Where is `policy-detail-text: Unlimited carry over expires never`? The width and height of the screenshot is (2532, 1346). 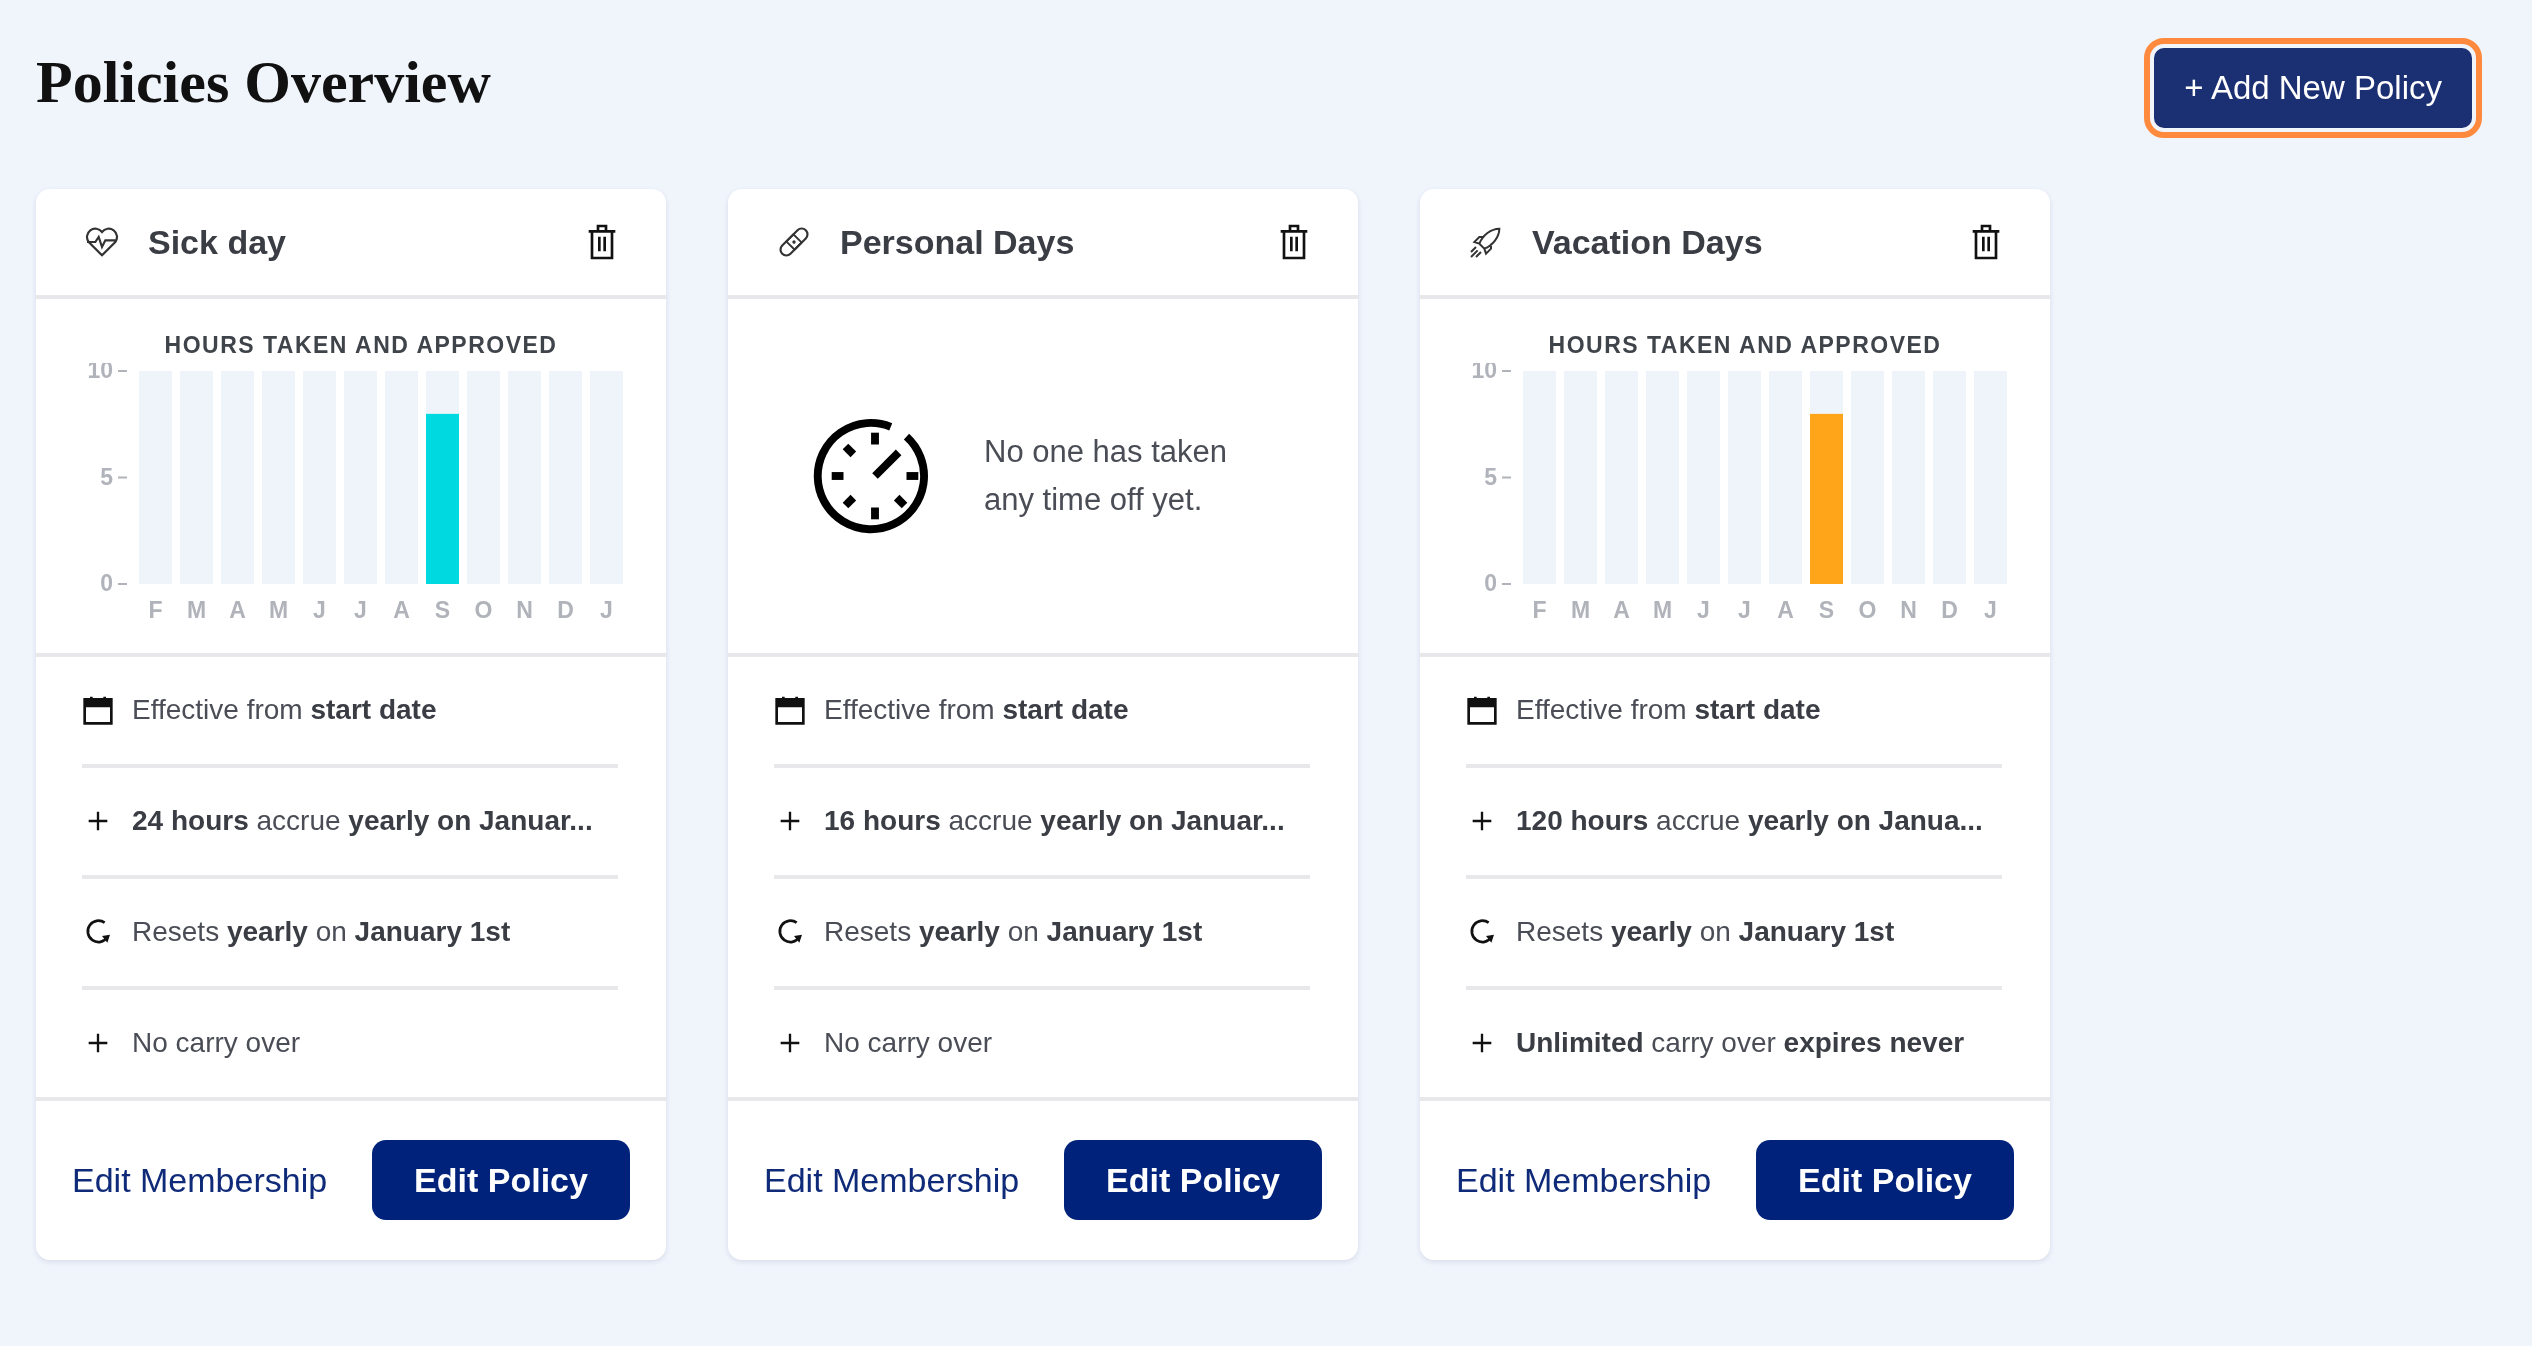
policy-detail-text: Unlimited carry over expires never is located at coordinates (1740, 1043).